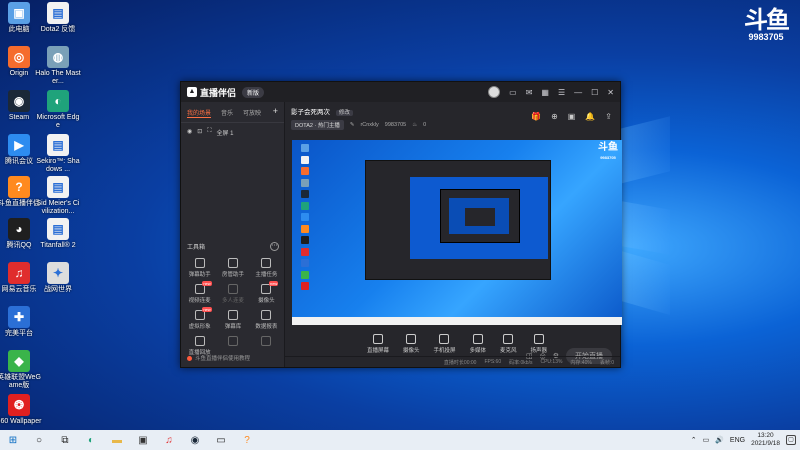  What do you see at coordinates (58, 278) in the screenshot?
I see `desktop-icon: ✦ 战网世界` at bounding box center [58, 278].